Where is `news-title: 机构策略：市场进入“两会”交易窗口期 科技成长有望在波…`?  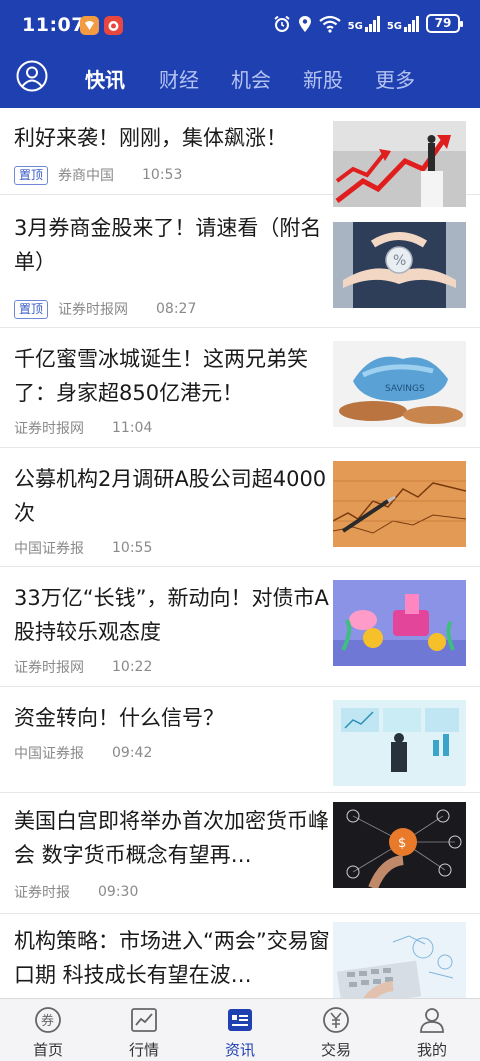 news-title: 机构策略：市场进入“两会”交易窗口期 科技成长有望在波… is located at coordinates (172, 958).